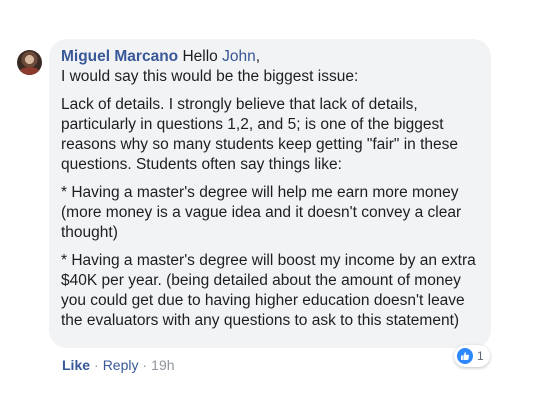 Image resolution: width=560 pixels, height=401 pixels. What do you see at coordinates (480, 356) in the screenshot?
I see `reaction-count: 1` at bounding box center [480, 356].